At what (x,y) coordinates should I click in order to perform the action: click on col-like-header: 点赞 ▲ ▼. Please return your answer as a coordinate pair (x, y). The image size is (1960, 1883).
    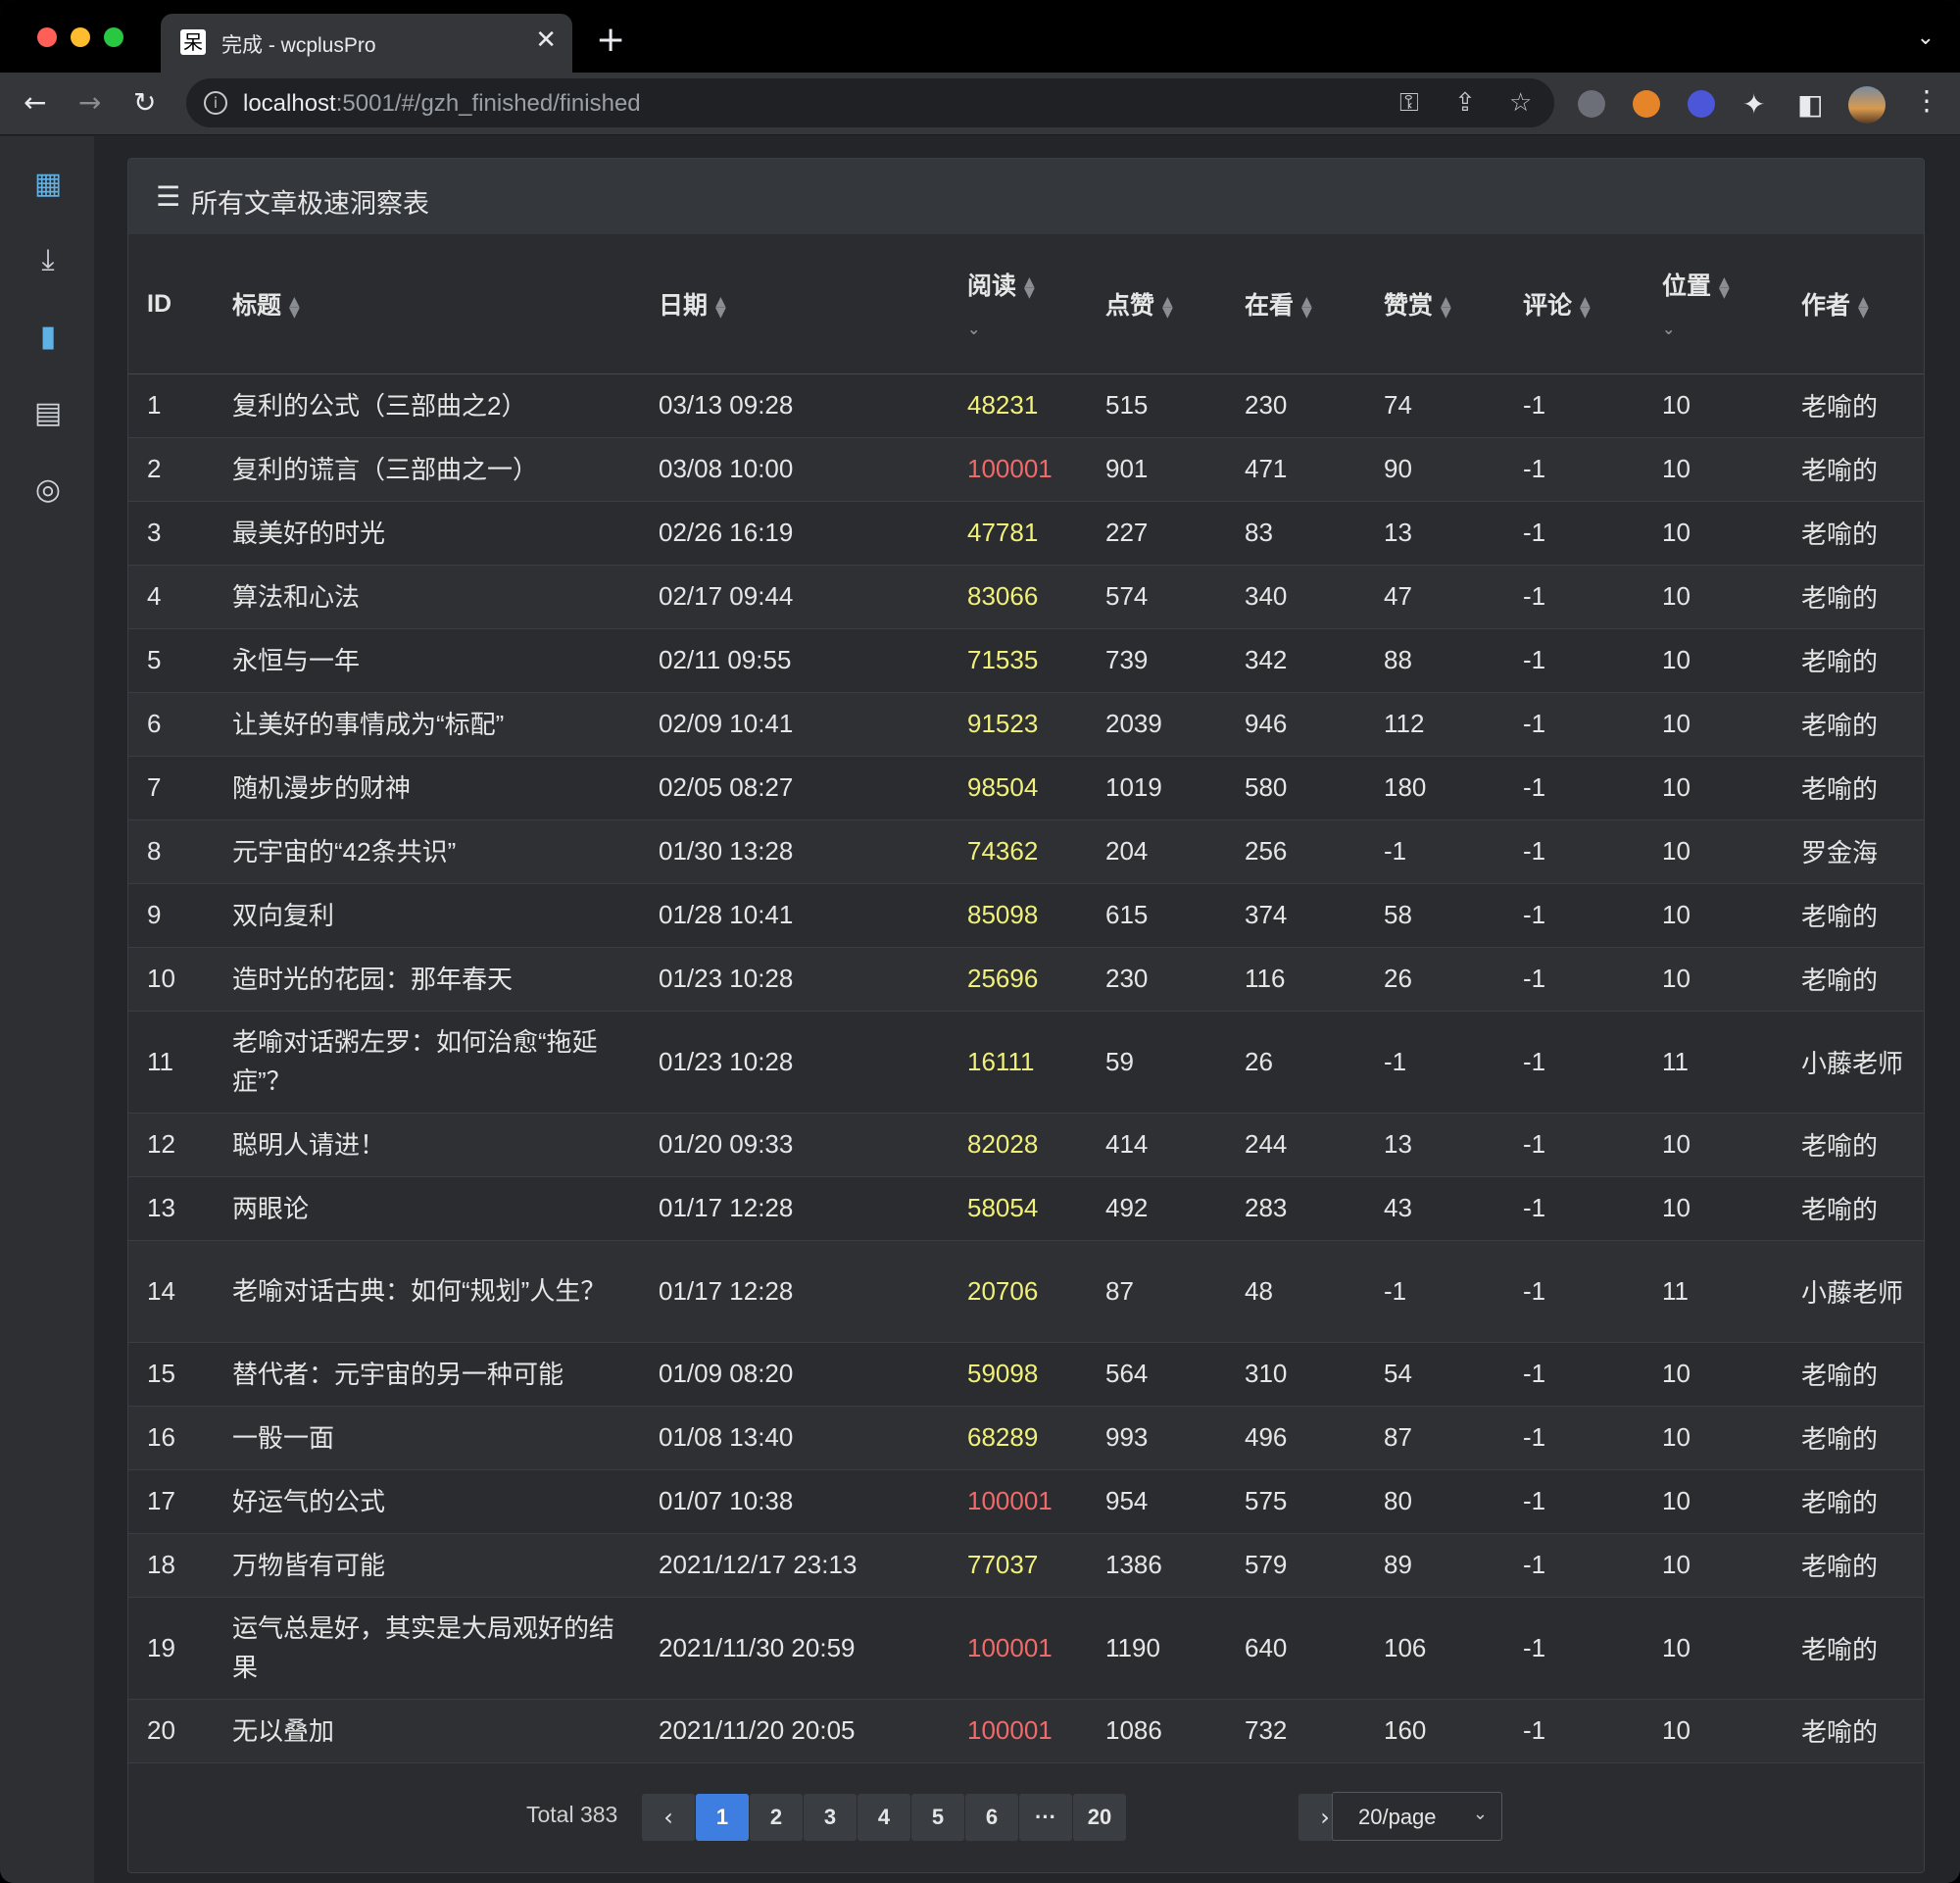
    Looking at the image, I should click on (1156, 304).